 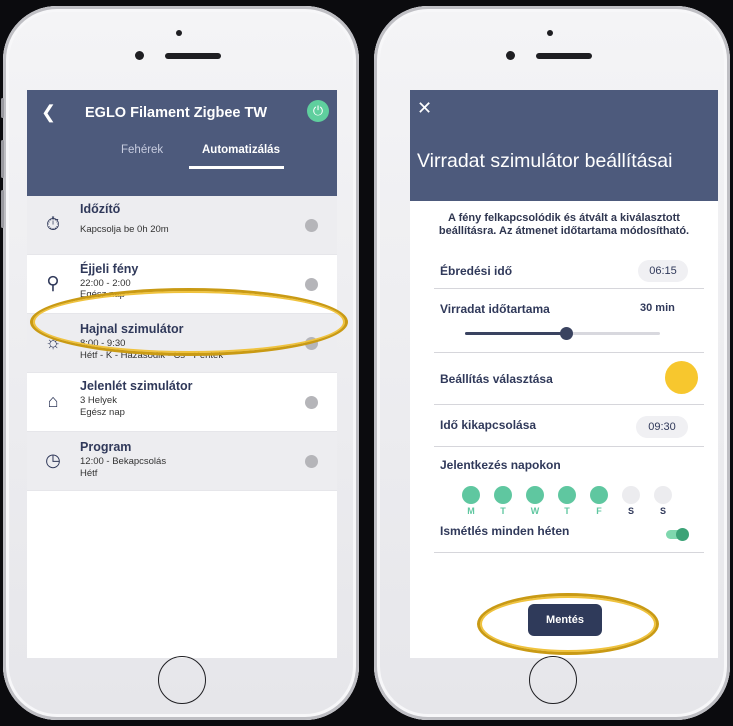 I want to click on duration-value: 30 min, so click(x=657, y=308).